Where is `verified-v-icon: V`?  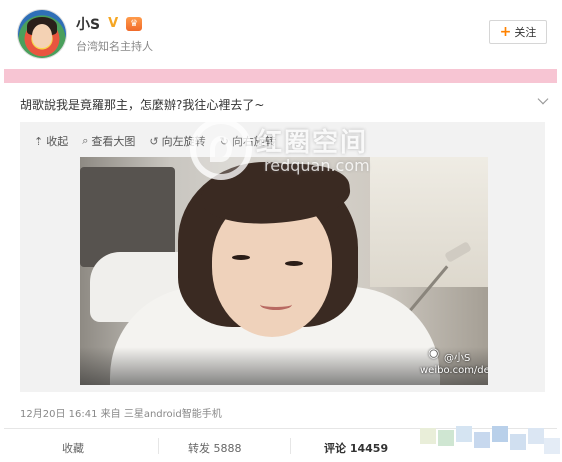 verified-v-icon: V is located at coordinates (113, 23).